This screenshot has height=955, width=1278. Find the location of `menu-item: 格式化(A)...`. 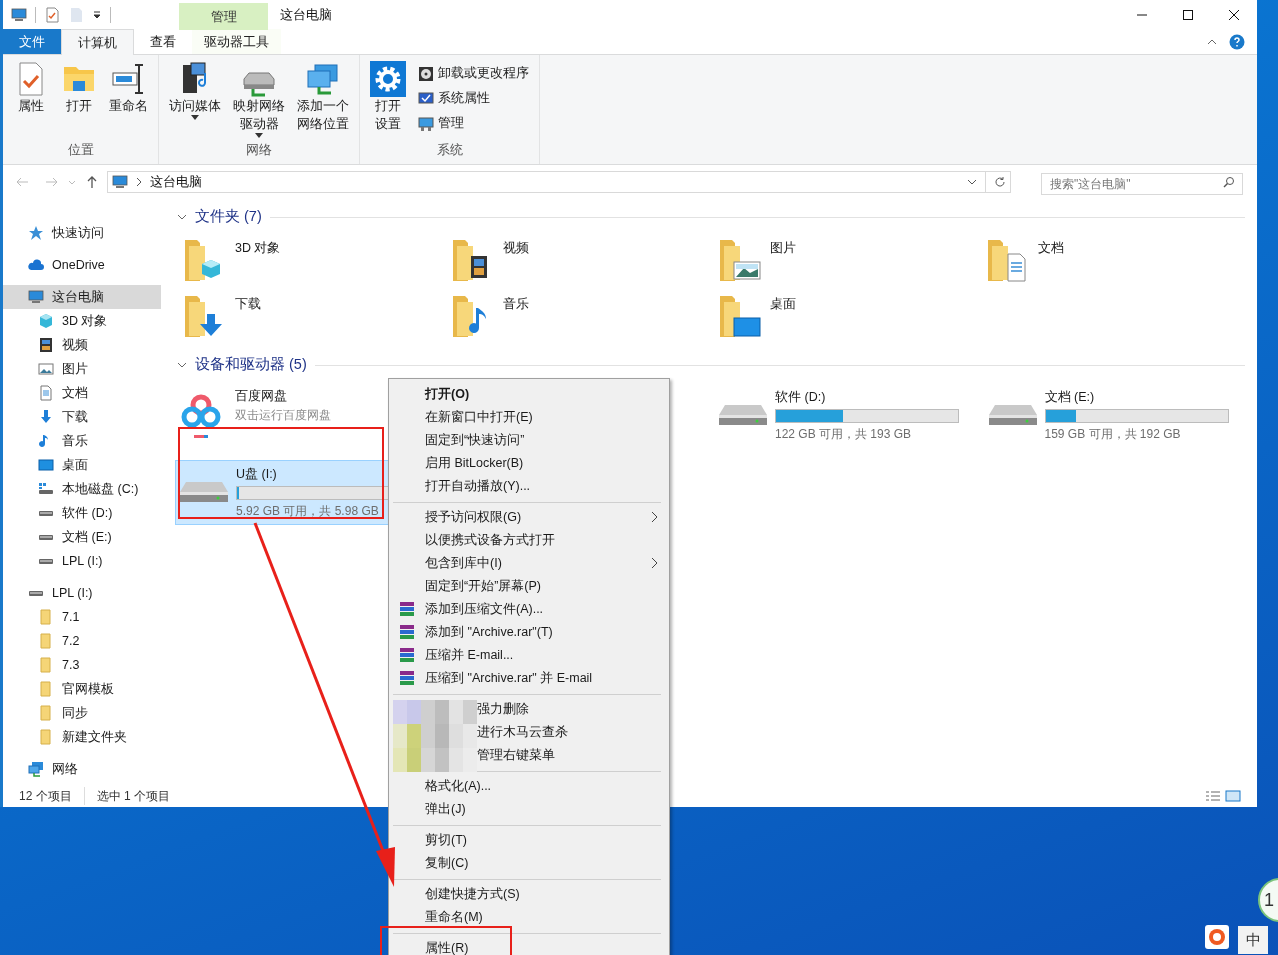

menu-item: 格式化(A)... is located at coordinates (537, 786).